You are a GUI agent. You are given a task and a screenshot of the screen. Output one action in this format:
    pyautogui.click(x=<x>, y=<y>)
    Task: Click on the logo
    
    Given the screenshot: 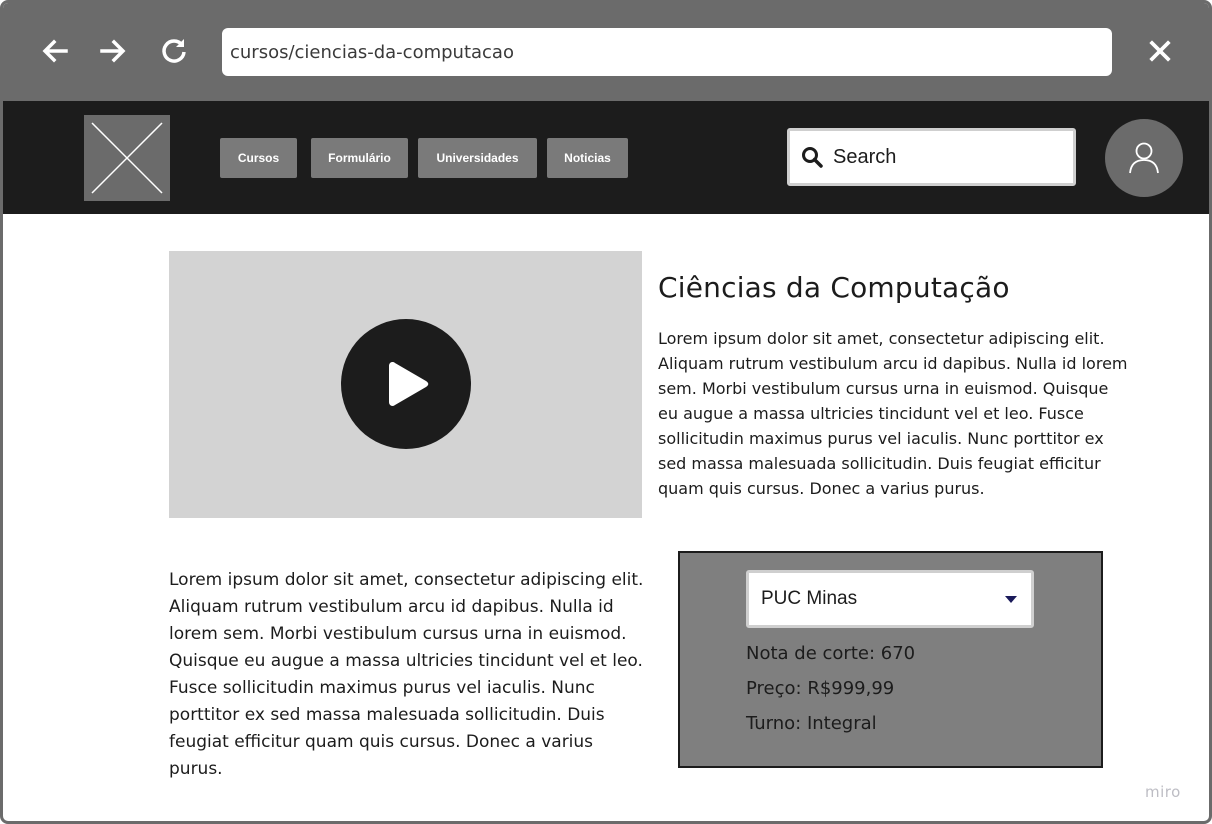 What is the action you would take?
    pyautogui.click(x=127, y=158)
    